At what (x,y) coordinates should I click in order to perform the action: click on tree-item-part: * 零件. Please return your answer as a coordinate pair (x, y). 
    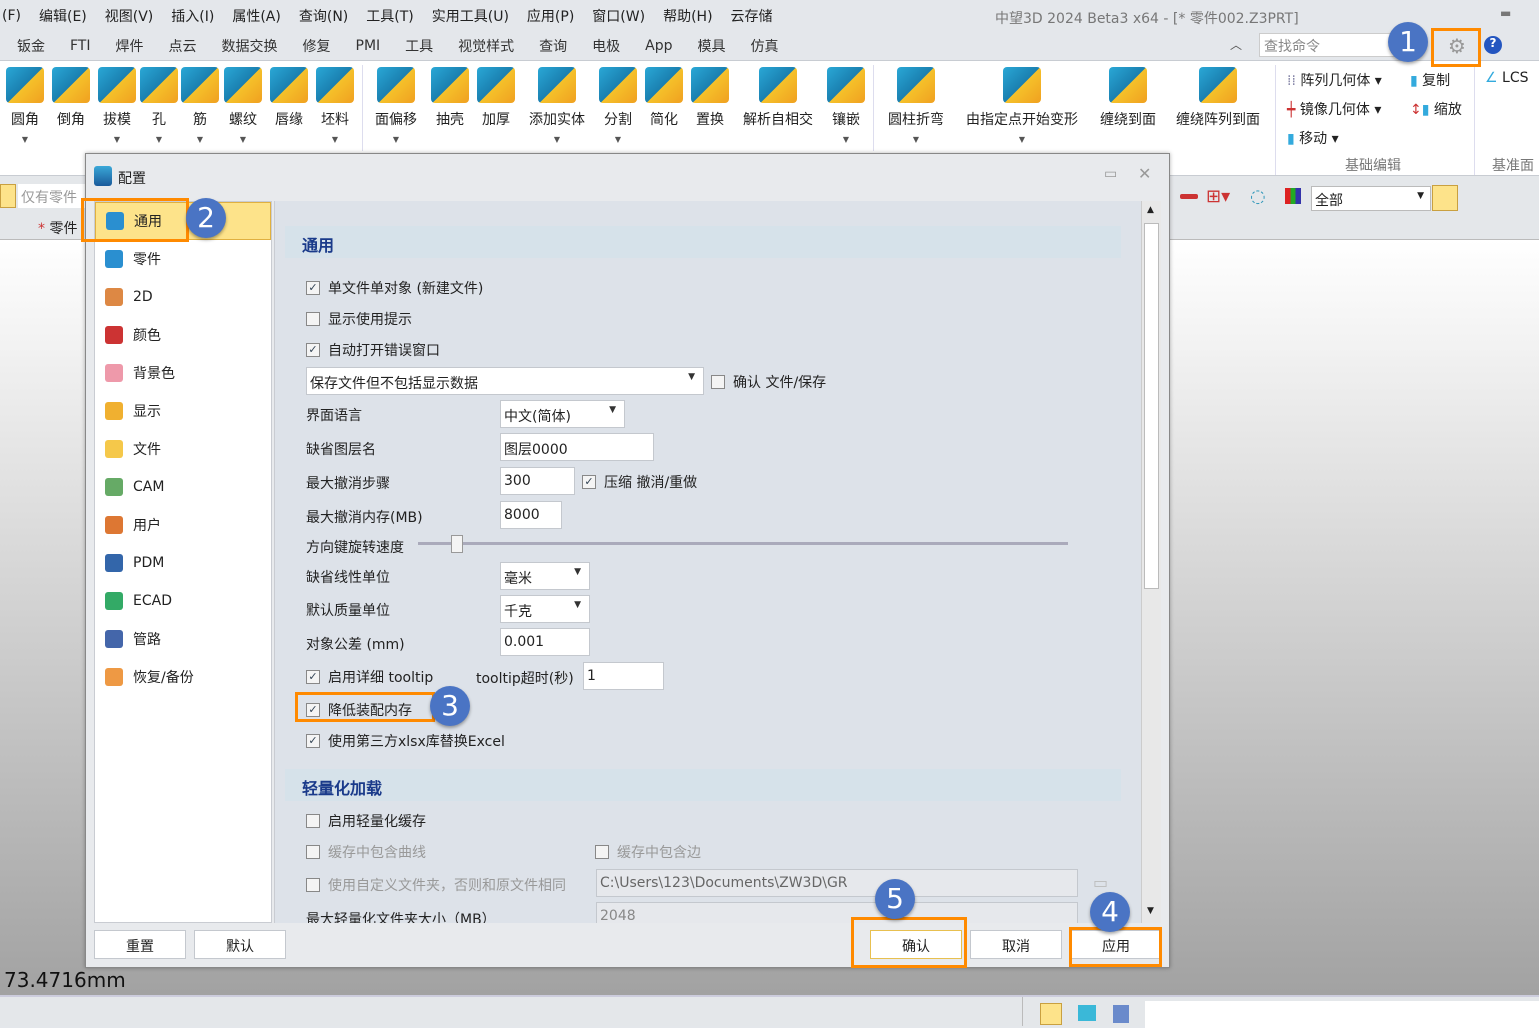
    Looking at the image, I should click on (57, 228).